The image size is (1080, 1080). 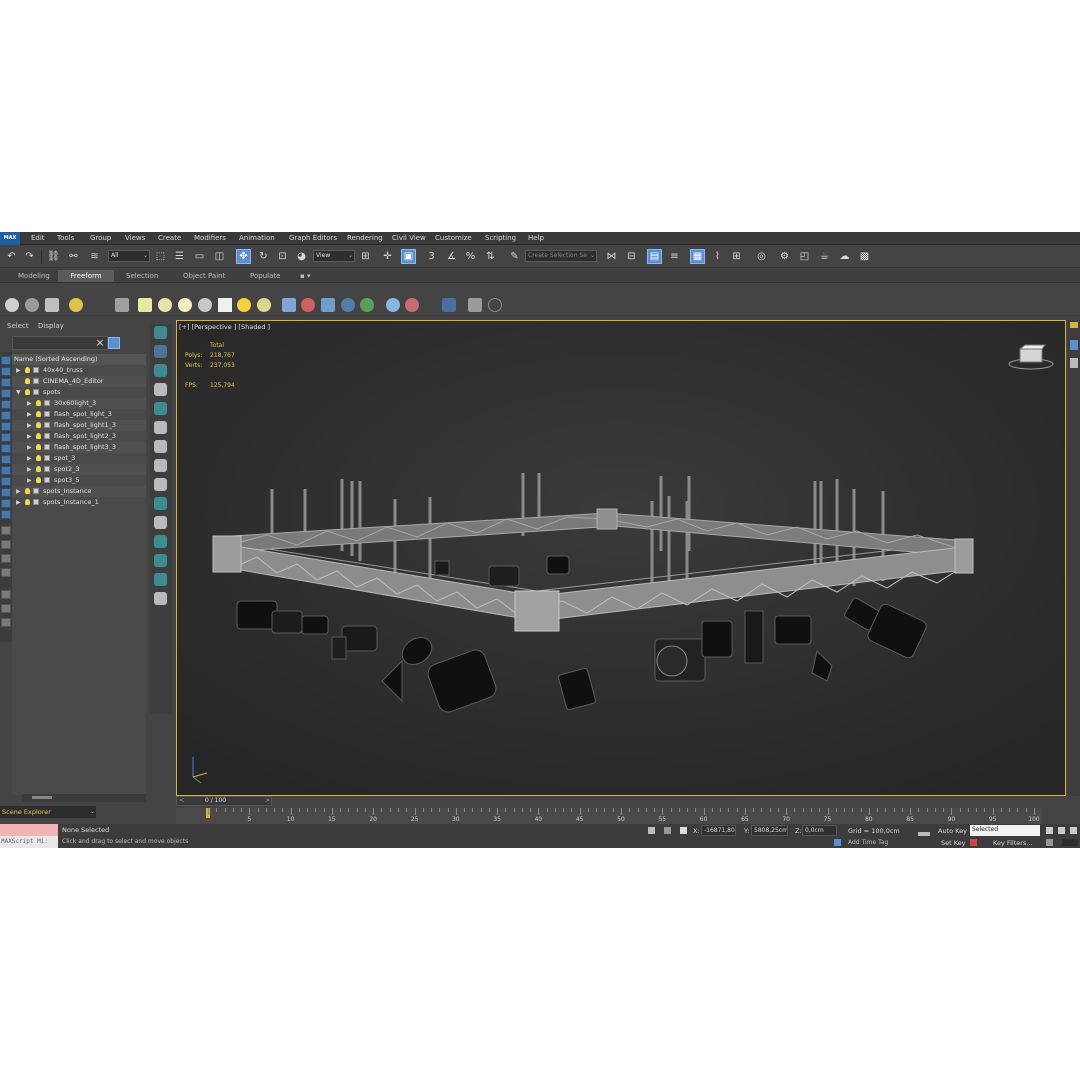 What do you see at coordinates (179, 256) in the screenshot?
I see `select-by-name-icon: ☰` at bounding box center [179, 256].